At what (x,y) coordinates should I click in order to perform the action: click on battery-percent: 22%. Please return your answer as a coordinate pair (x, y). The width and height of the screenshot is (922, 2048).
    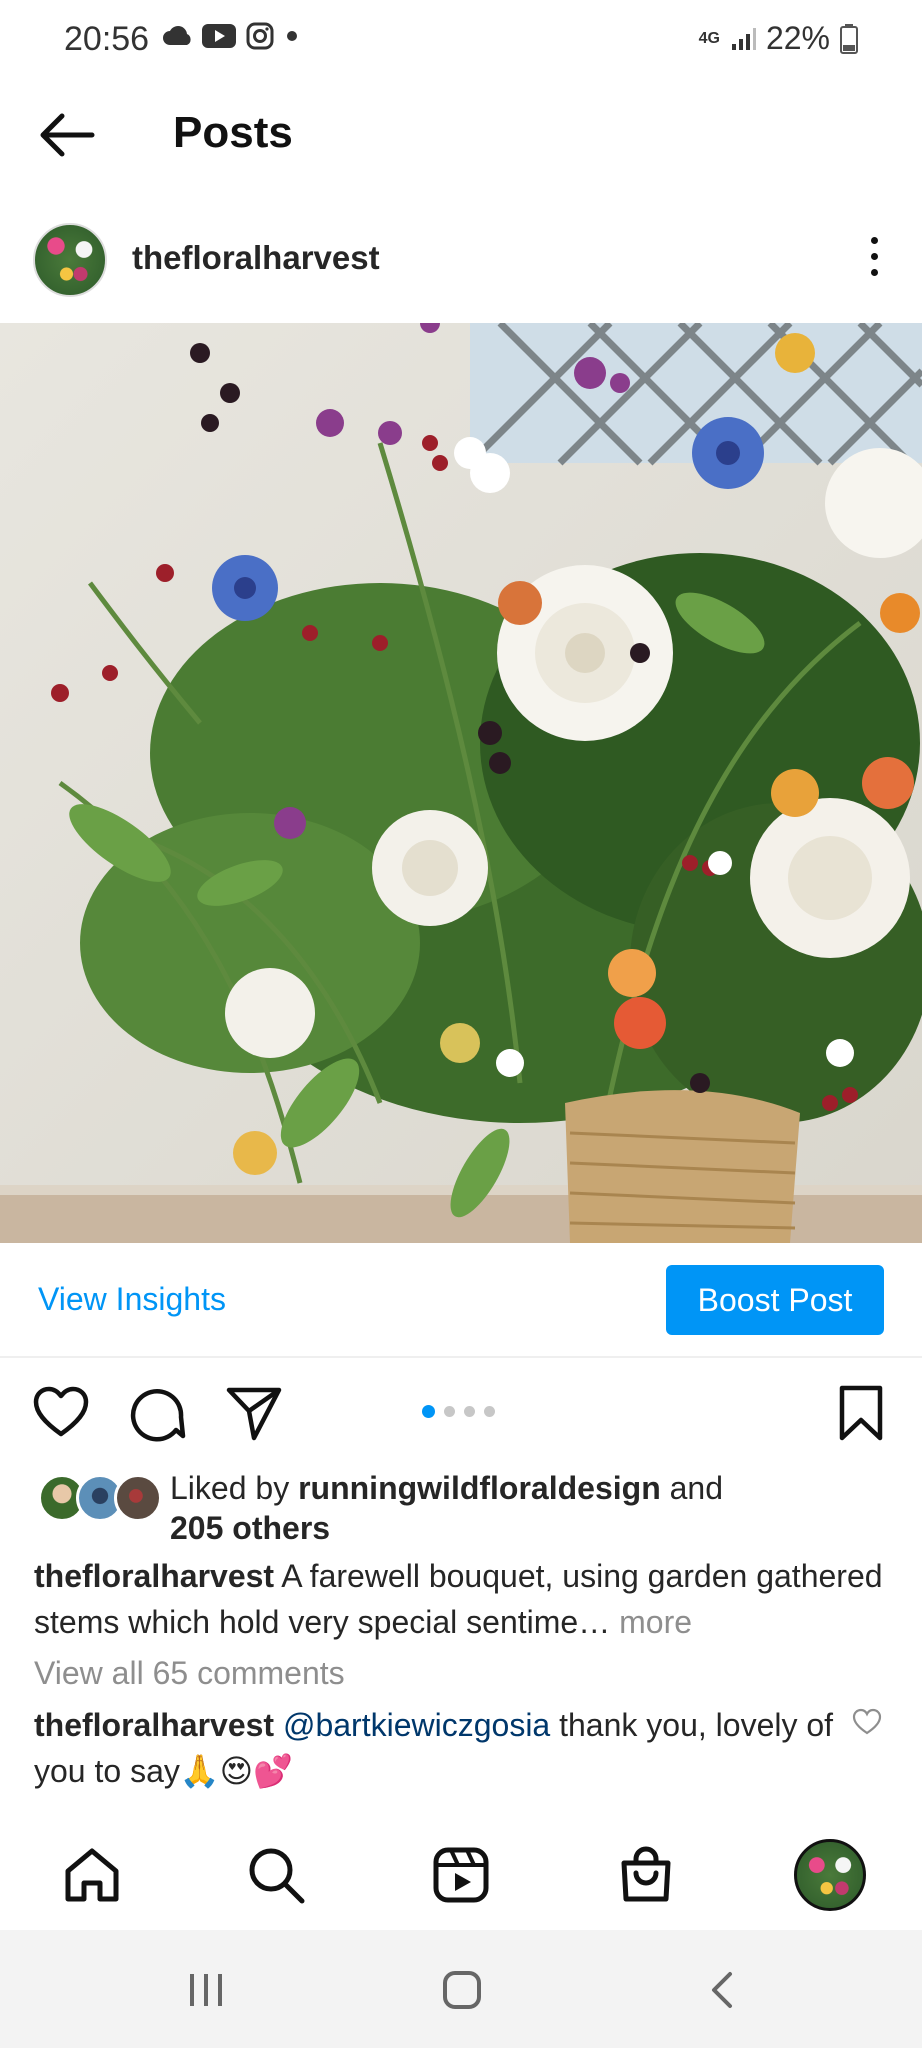
    Looking at the image, I should click on (797, 38).